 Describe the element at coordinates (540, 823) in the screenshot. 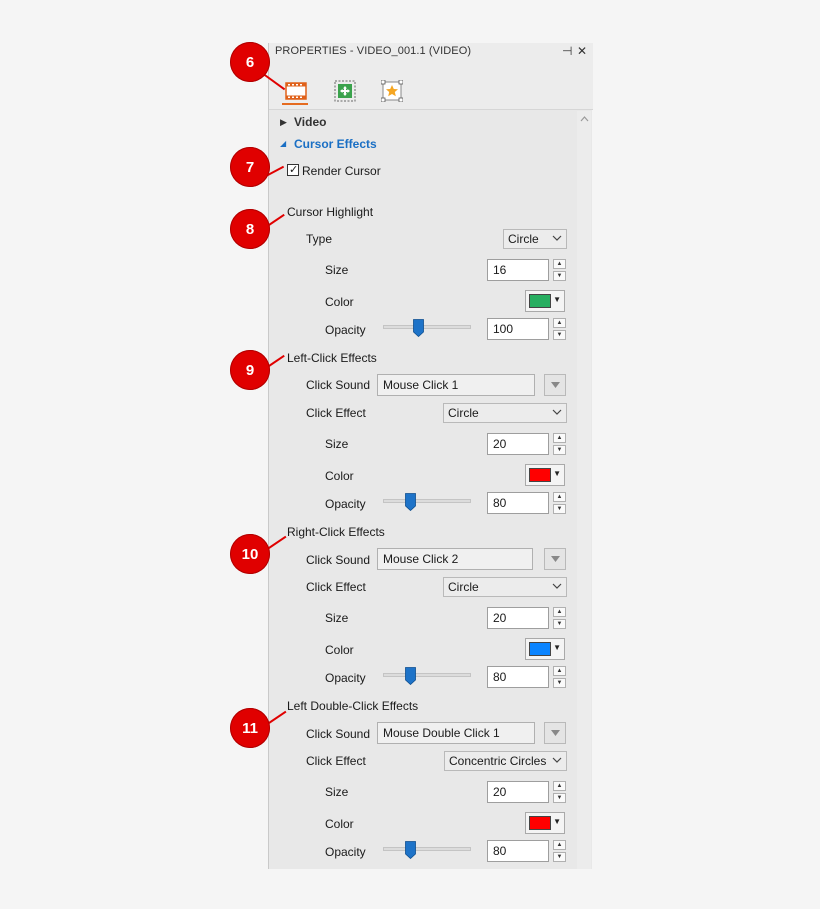

I see `double-click-color-swatch` at that location.